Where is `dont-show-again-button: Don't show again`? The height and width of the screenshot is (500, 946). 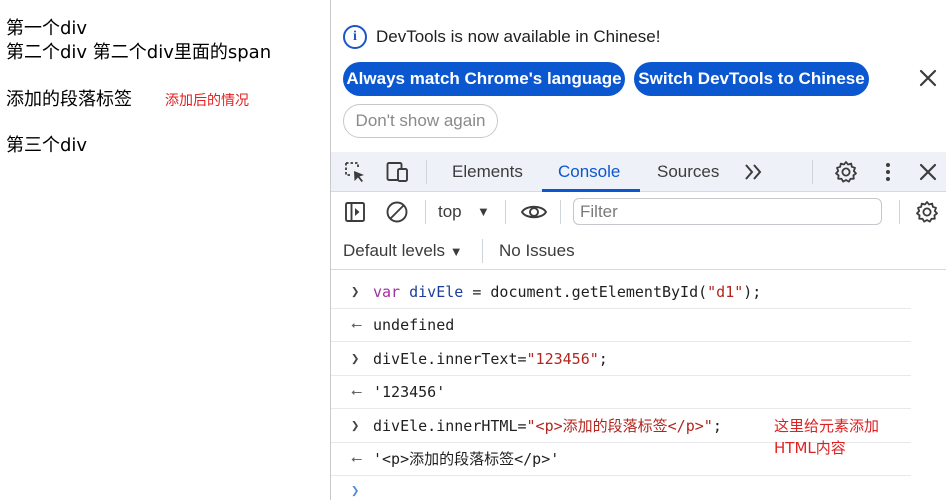 dont-show-again-button: Don't show again is located at coordinates (420, 121).